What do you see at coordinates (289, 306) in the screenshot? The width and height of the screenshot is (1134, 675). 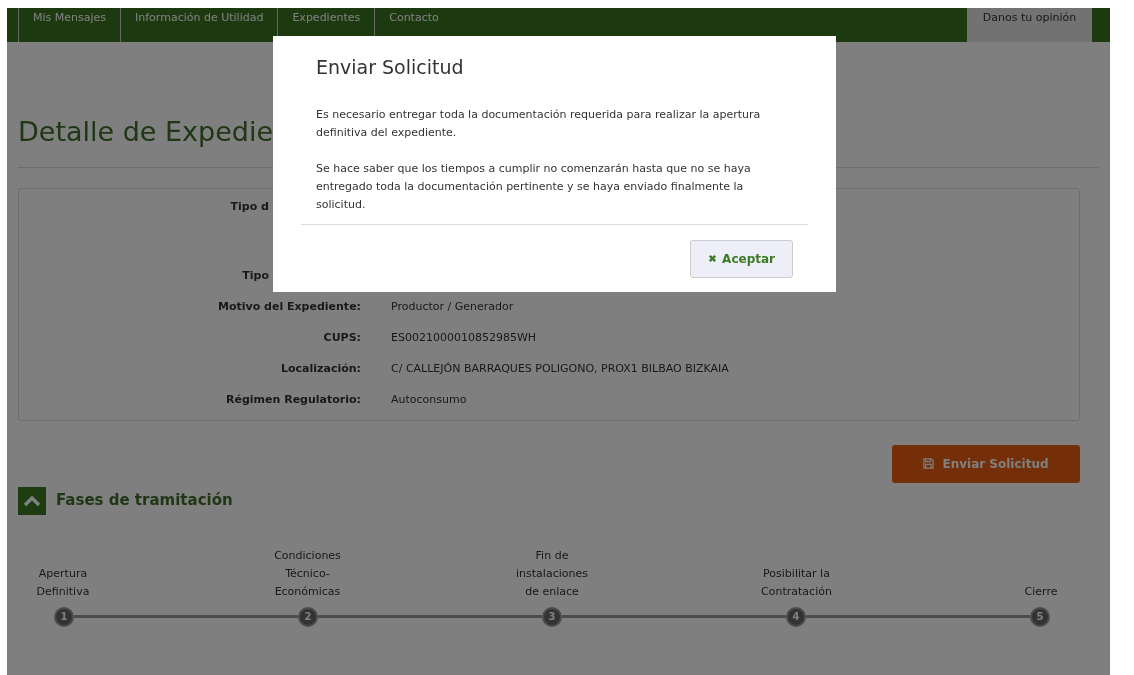 I see `detail-label: Motivo del Expediente:` at bounding box center [289, 306].